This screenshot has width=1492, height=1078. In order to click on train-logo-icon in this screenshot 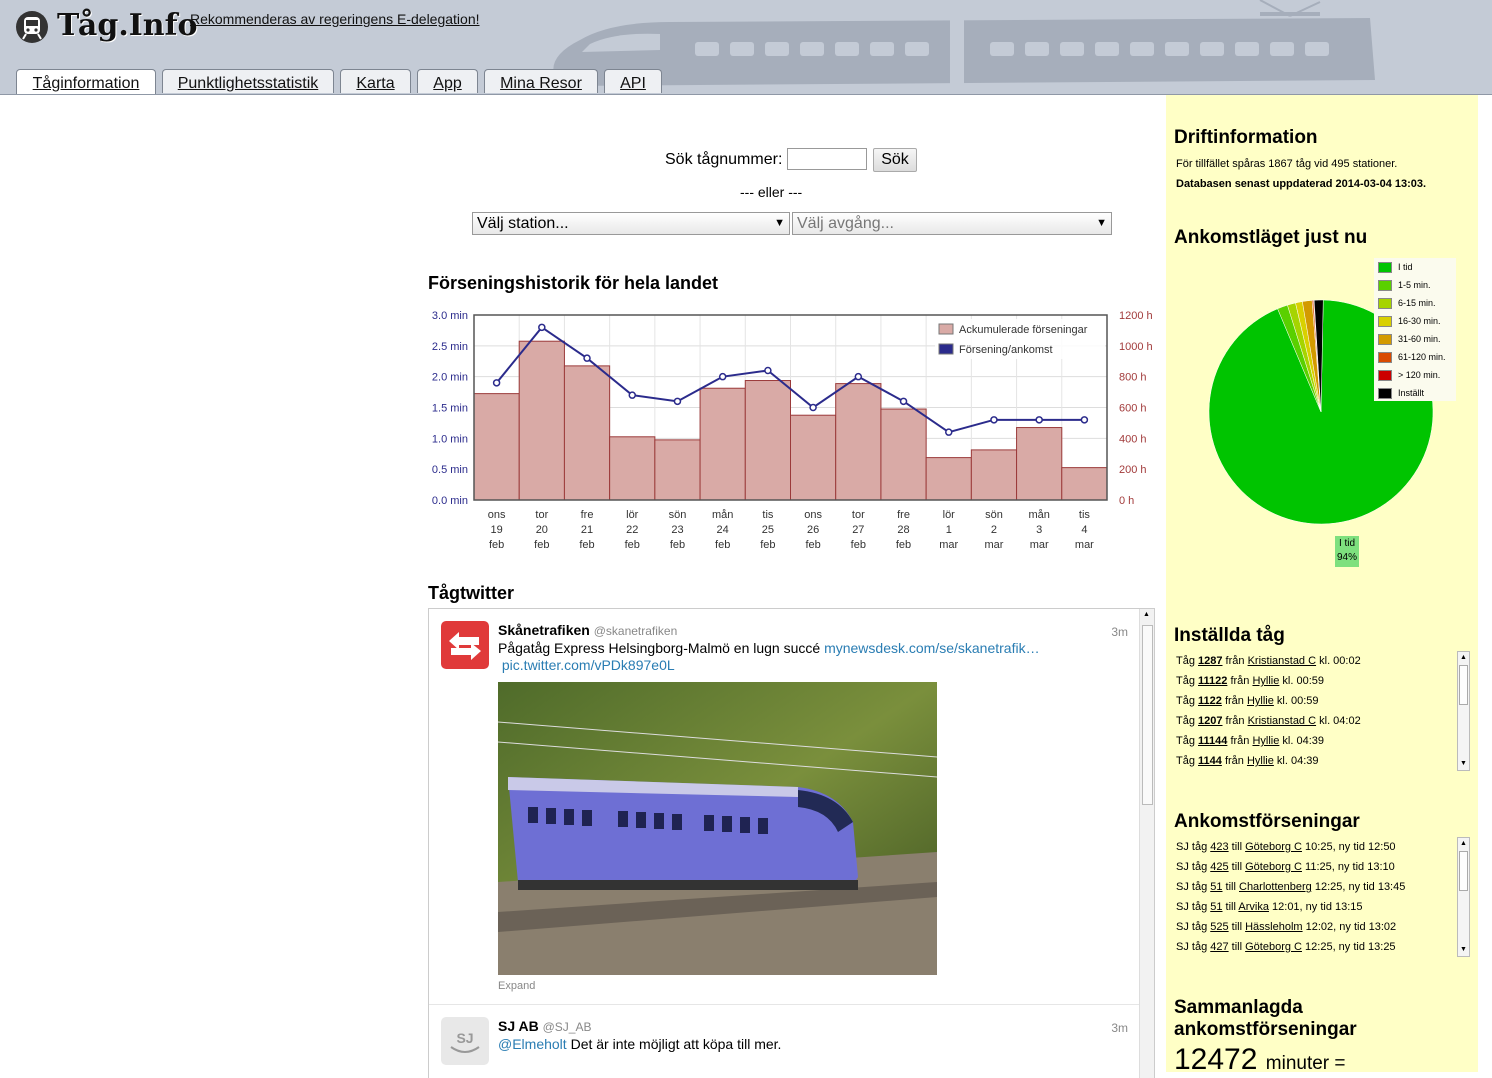, I will do `click(32, 27)`.